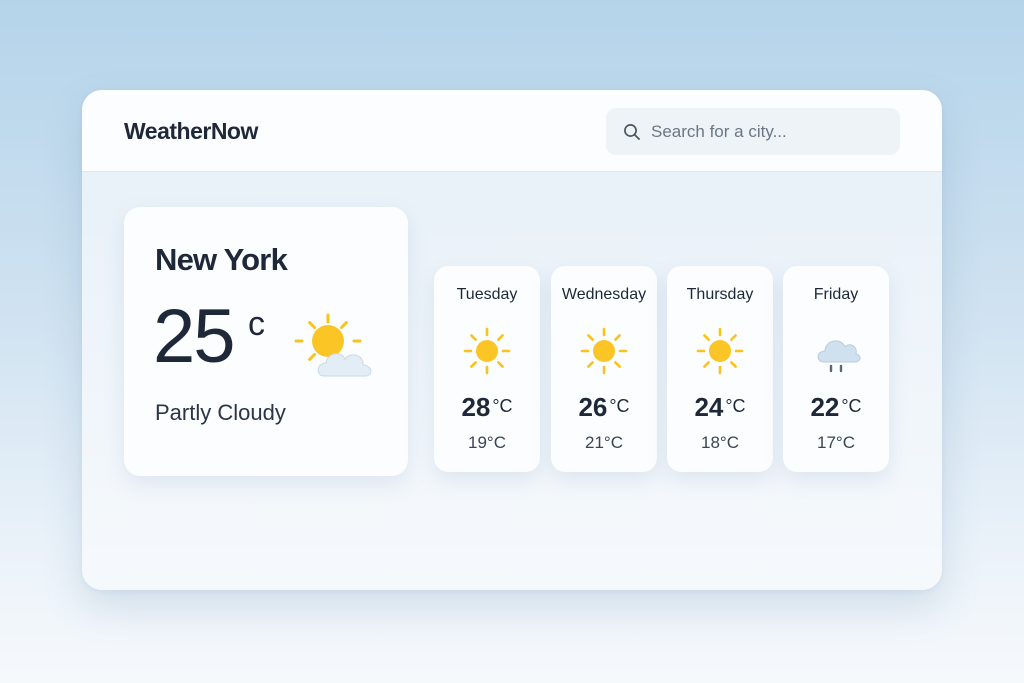 The width and height of the screenshot is (1024, 683). Describe the element at coordinates (709, 407) in the screenshot. I see `forecast-high-value: 24` at that location.